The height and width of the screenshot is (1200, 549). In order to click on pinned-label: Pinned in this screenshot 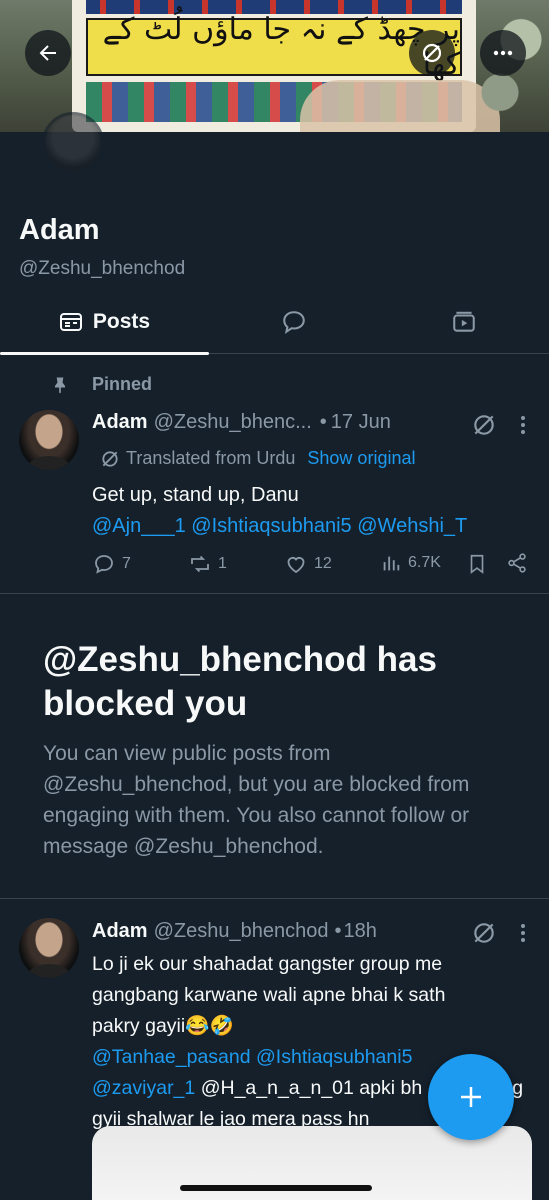, I will do `click(122, 384)`.